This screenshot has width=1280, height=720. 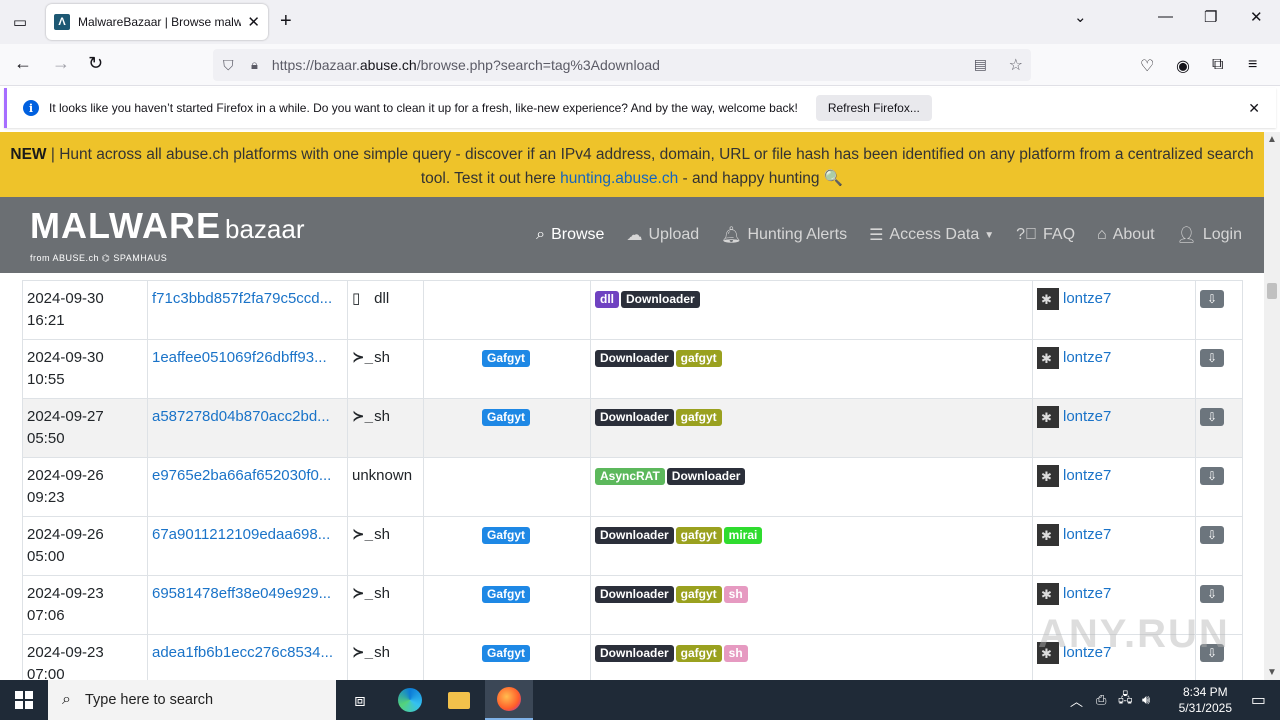 What do you see at coordinates (811, 310) in the screenshot?
I see `tags-cell: dll Downloader` at bounding box center [811, 310].